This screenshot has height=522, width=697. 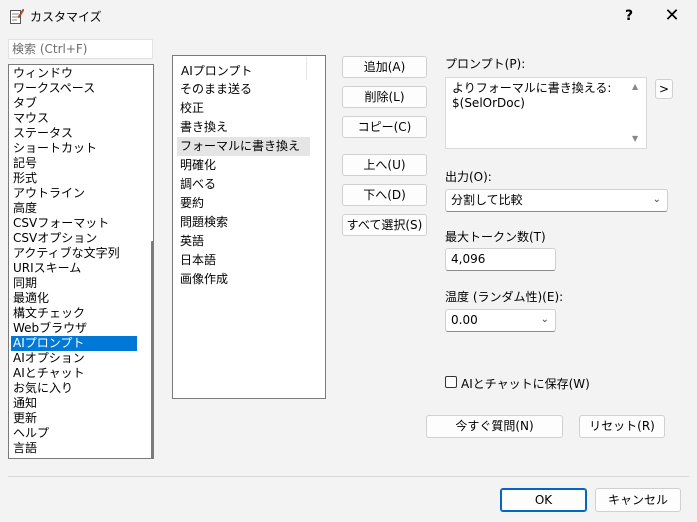 I want to click on expand-prompt-button: >, so click(x=664, y=89).